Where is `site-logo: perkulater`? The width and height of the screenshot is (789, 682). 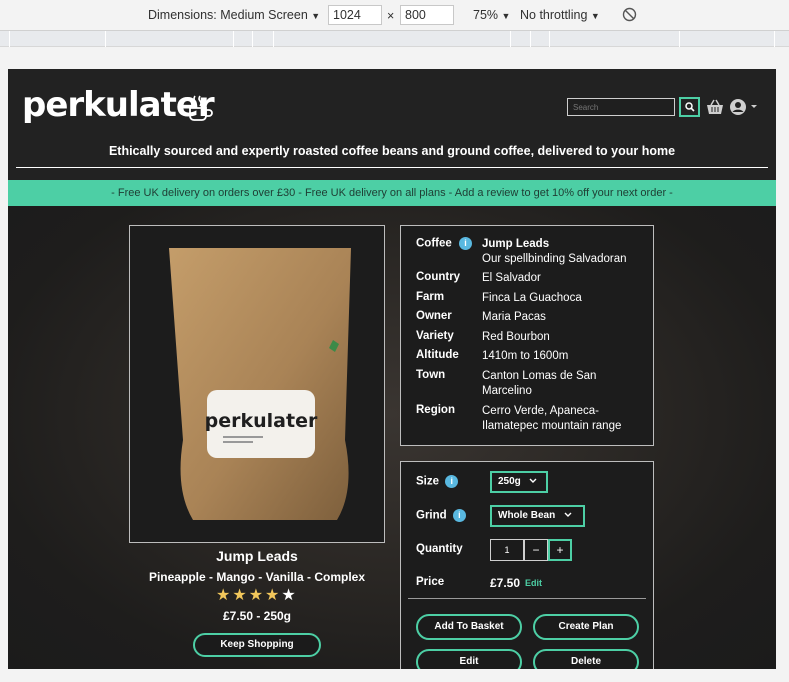 site-logo: perkulater is located at coordinates (118, 105).